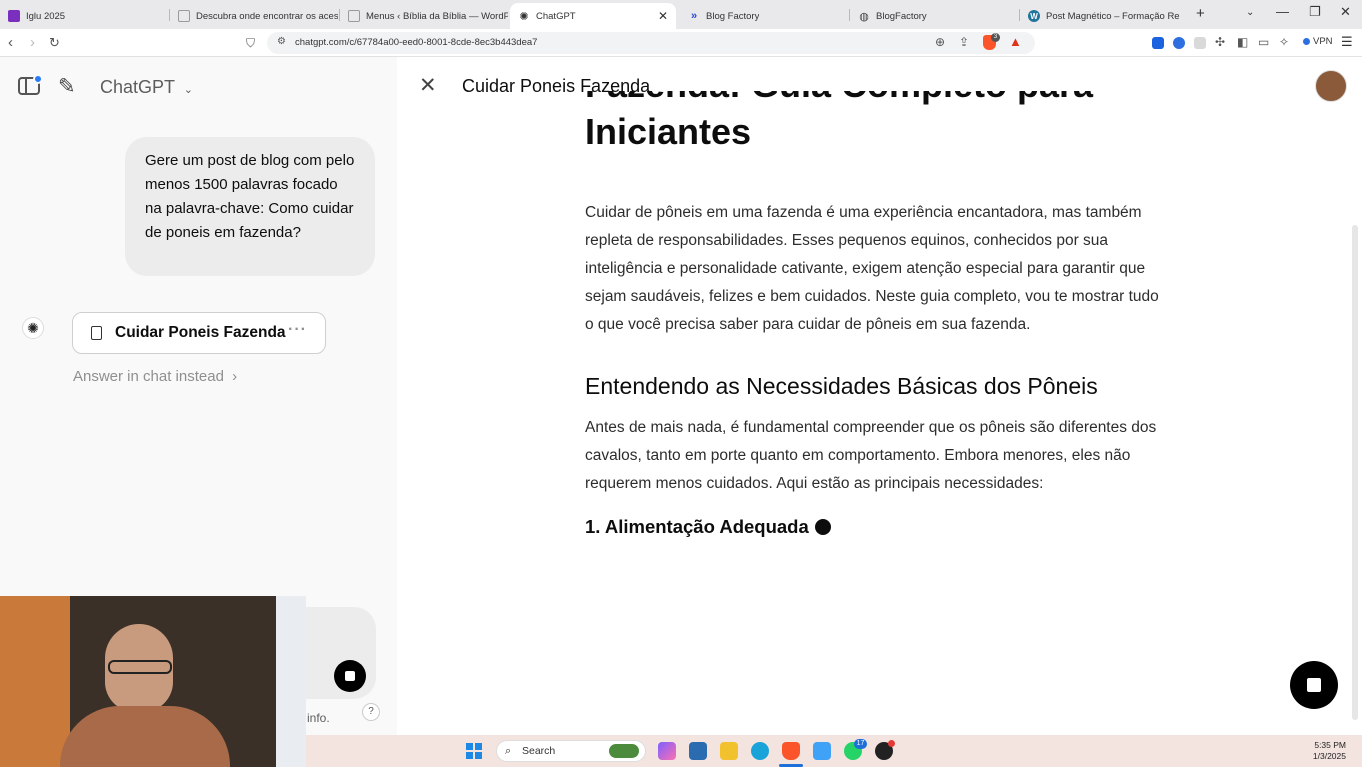 The image size is (1362, 767). I want to click on brave-icon, so click(791, 751).